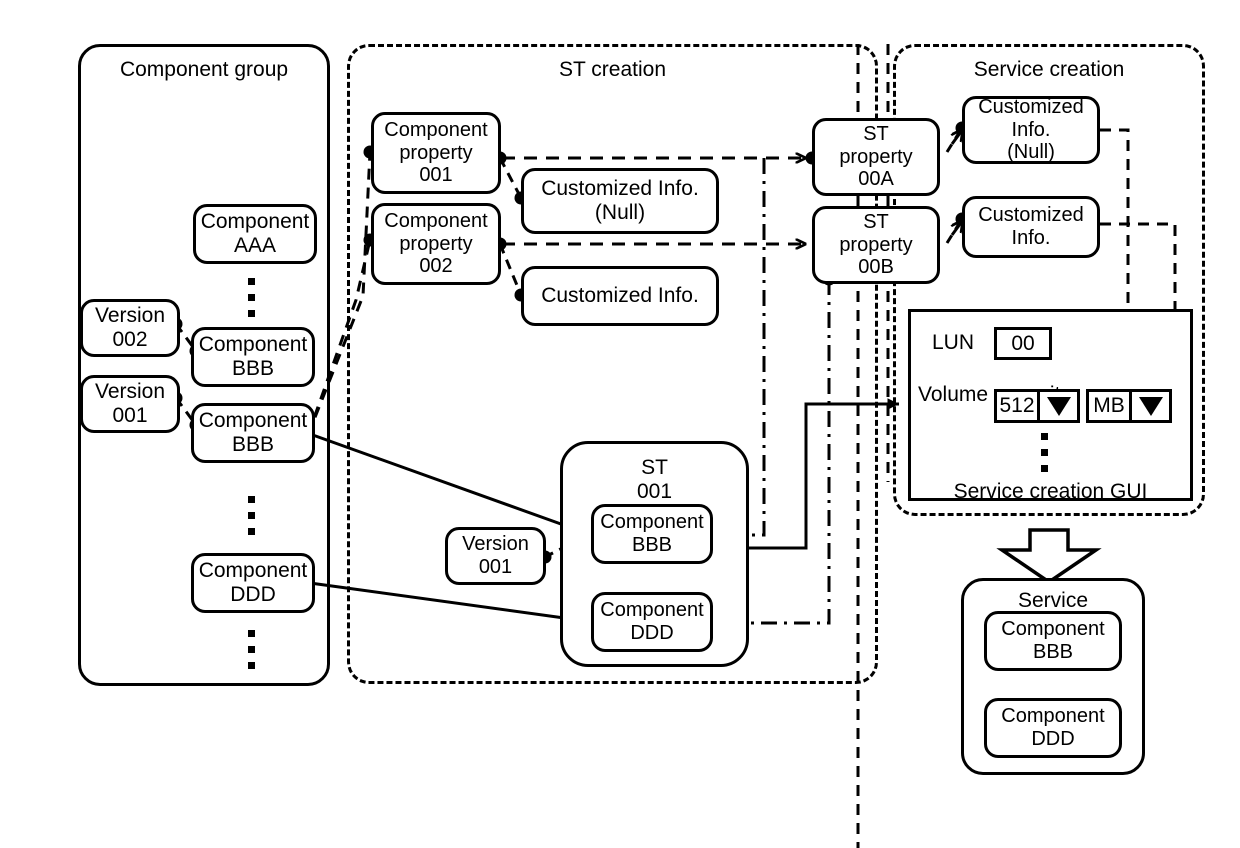  Describe the element at coordinates (876, 221) in the screenshot. I see `st-property-00b-line-1: ST` at that location.